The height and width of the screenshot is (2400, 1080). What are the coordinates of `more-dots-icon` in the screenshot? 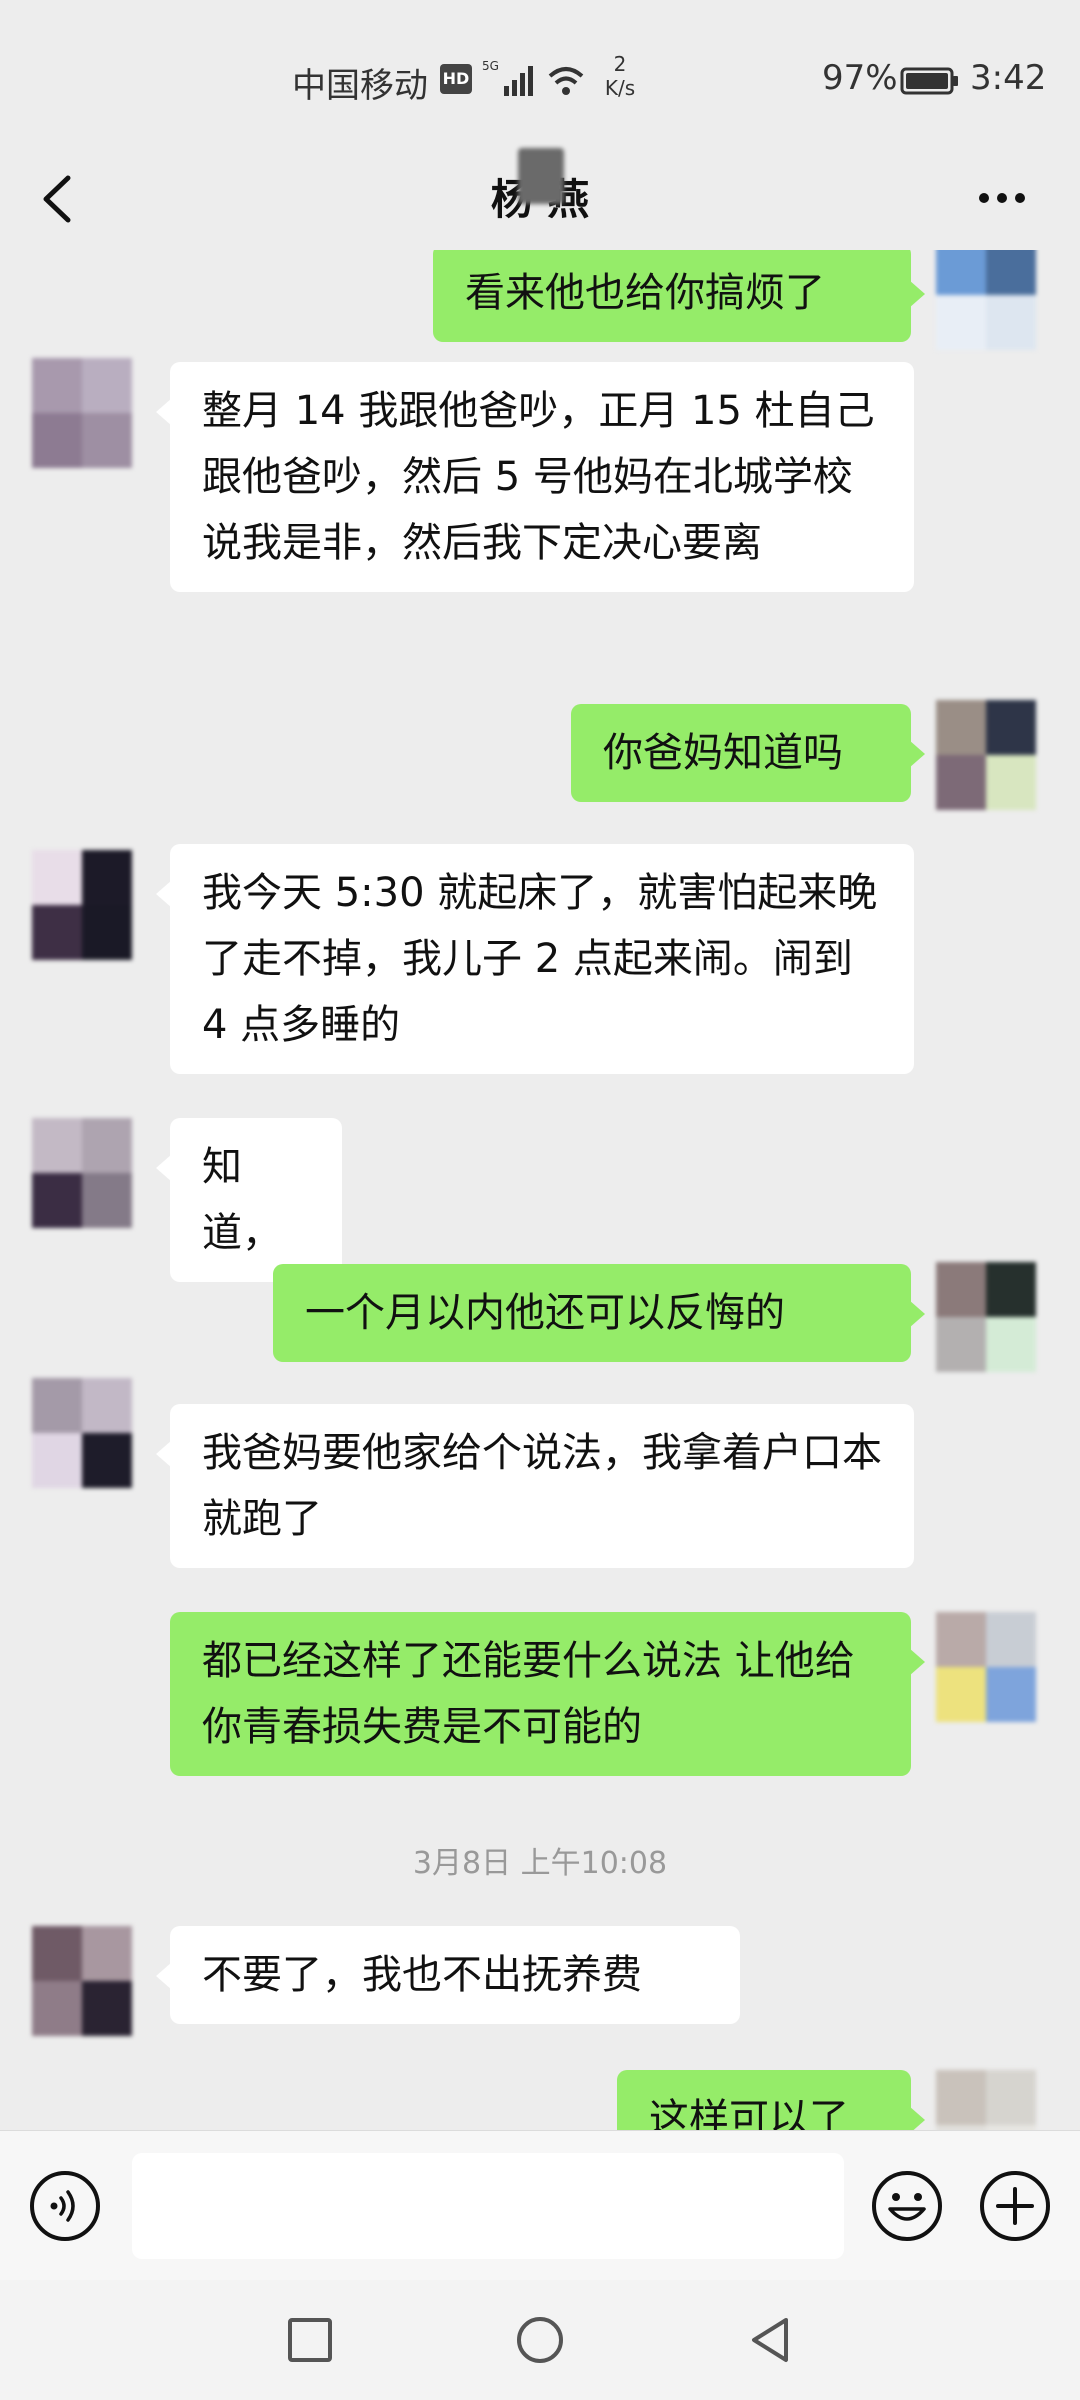 It's located at (1002, 198).